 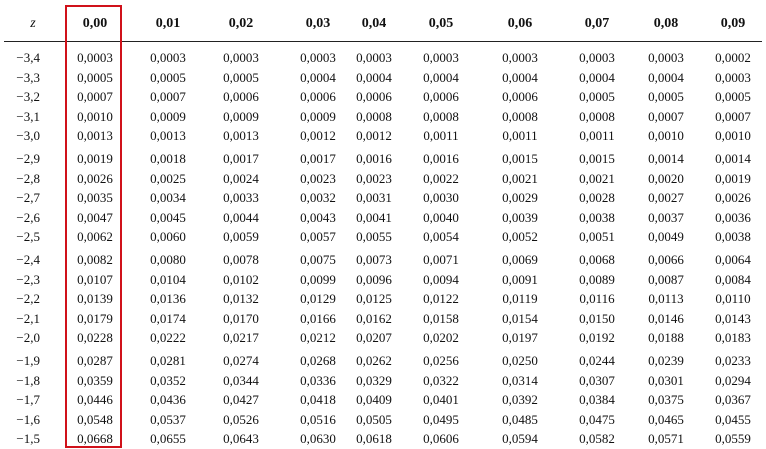 I want to click on table-cell: 0,0096, so click(x=374, y=279).